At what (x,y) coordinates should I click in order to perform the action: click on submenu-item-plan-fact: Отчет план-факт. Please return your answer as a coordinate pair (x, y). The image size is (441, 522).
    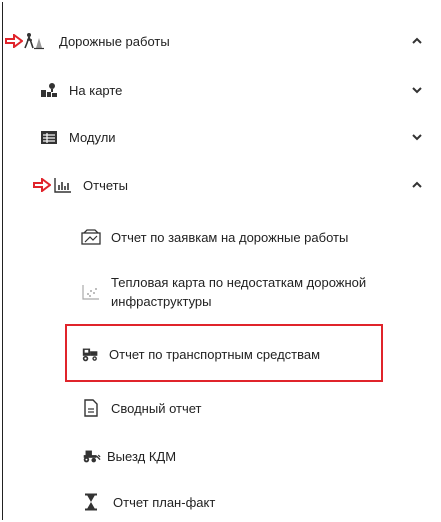
    Looking at the image, I should click on (221, 502).